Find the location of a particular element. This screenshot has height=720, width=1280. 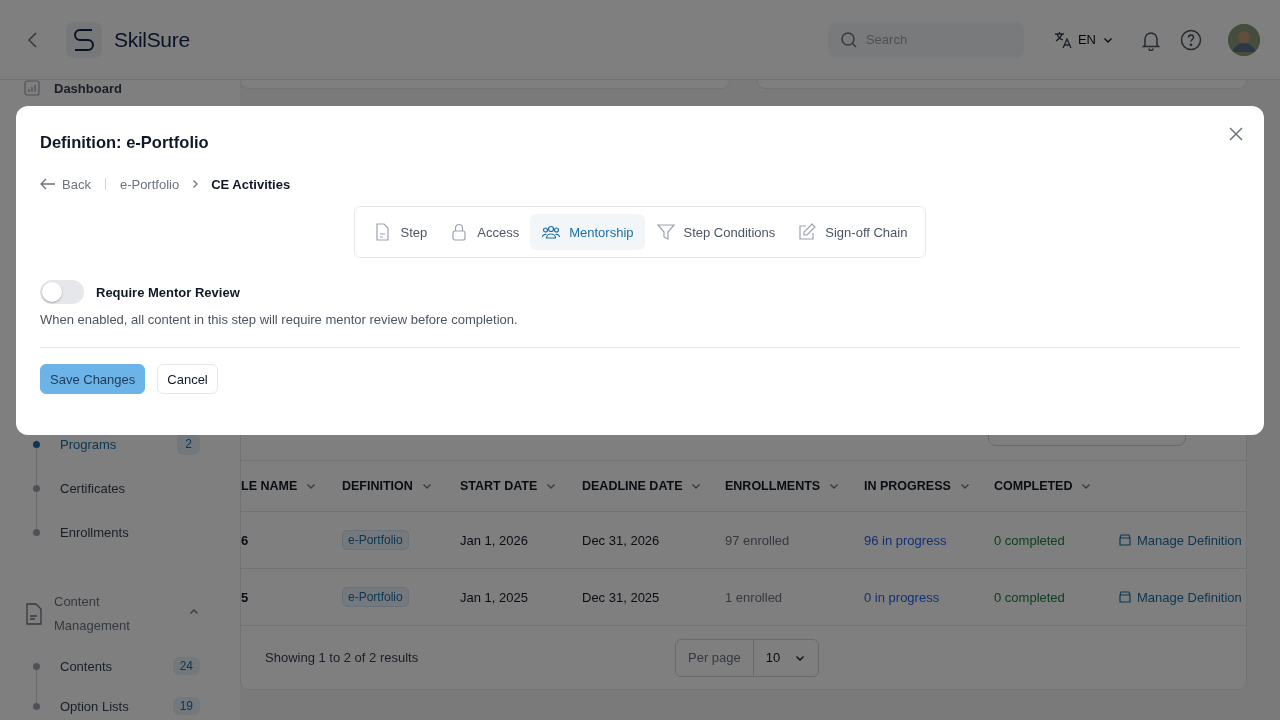

table-cell: Jan 1, 2025 is located at coordinates (494, 597).